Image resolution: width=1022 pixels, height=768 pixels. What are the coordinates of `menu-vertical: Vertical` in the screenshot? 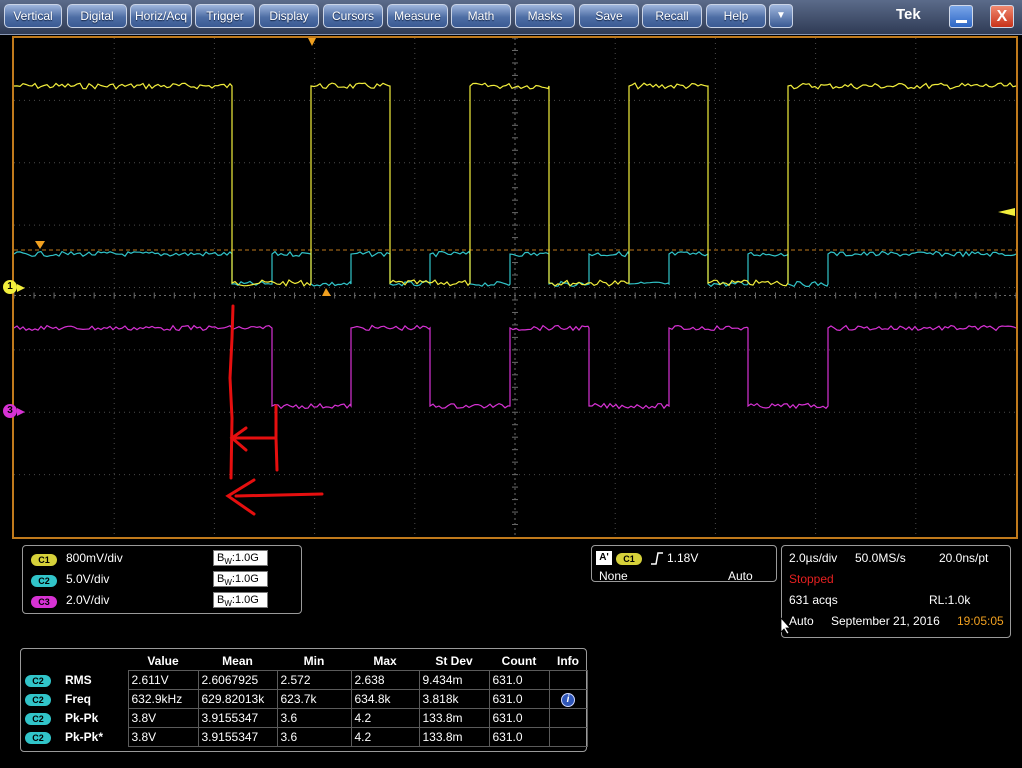 It's located at (33, 16).